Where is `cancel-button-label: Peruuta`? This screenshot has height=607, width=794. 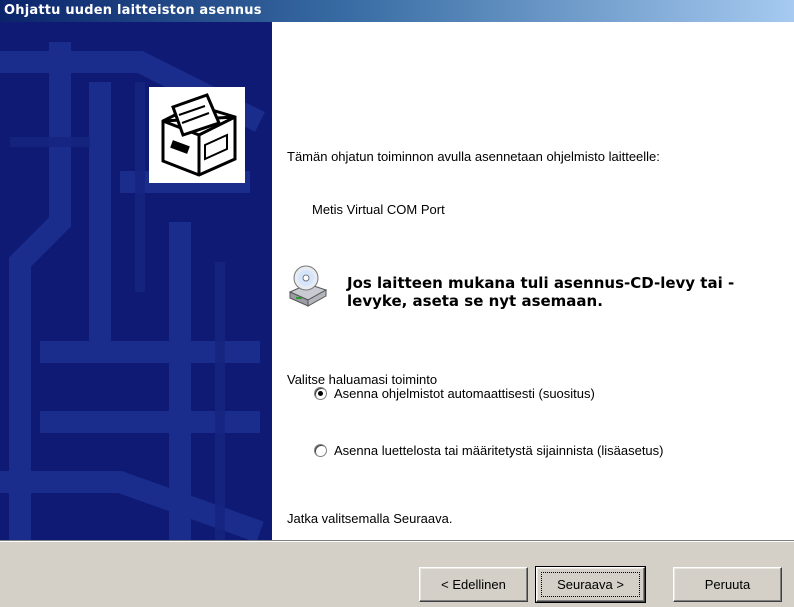
cancel-button-label: Peruuta is located at coordinates (727, 584).